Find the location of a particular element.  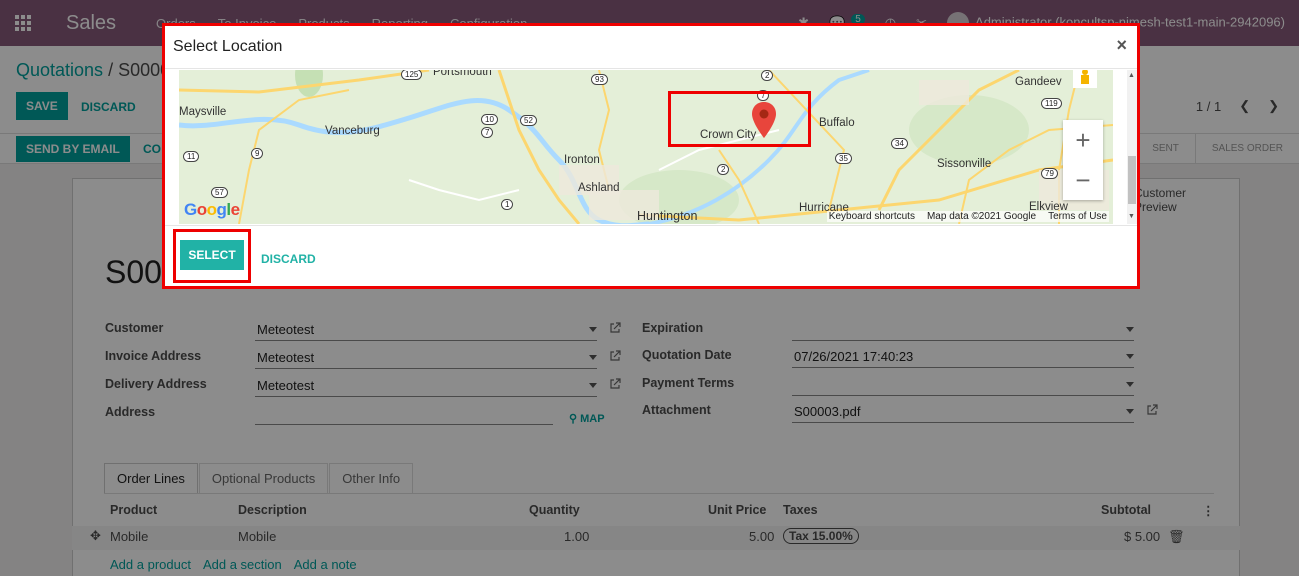

route-shield: 35 is located at coordinates (843, 158).